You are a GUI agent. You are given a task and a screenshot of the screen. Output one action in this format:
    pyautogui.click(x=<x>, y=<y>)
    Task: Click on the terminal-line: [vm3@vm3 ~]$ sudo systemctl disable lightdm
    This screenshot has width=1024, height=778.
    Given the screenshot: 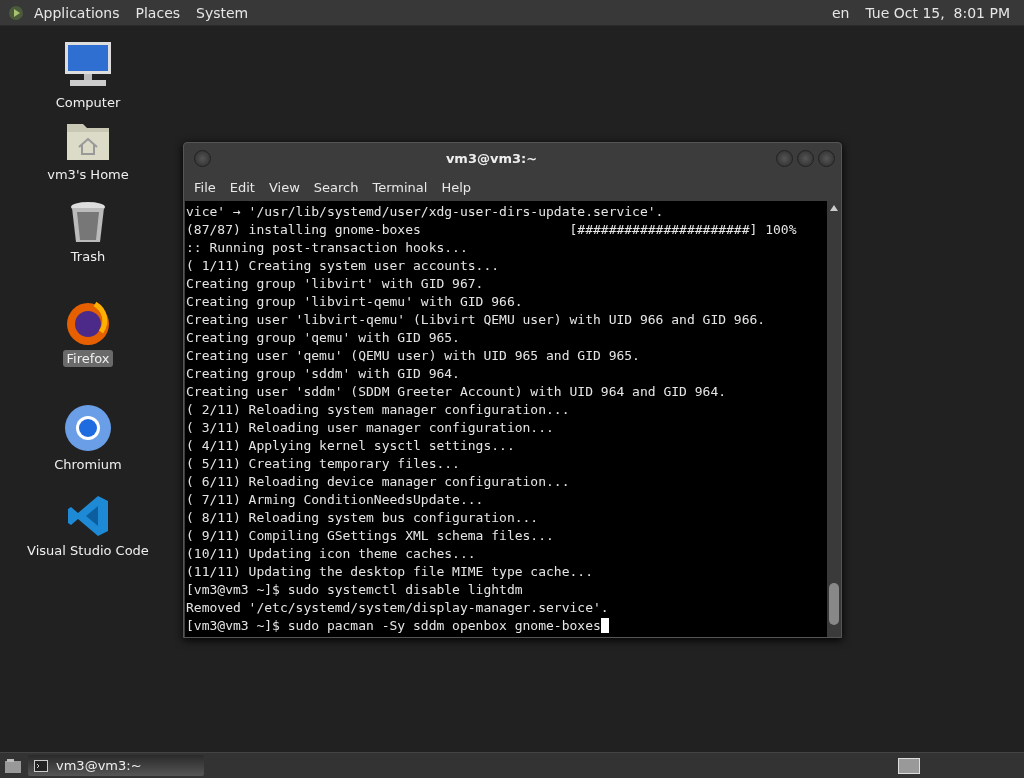 What is the action you would take?
    pyautogui.click(x=354, y=589)
    